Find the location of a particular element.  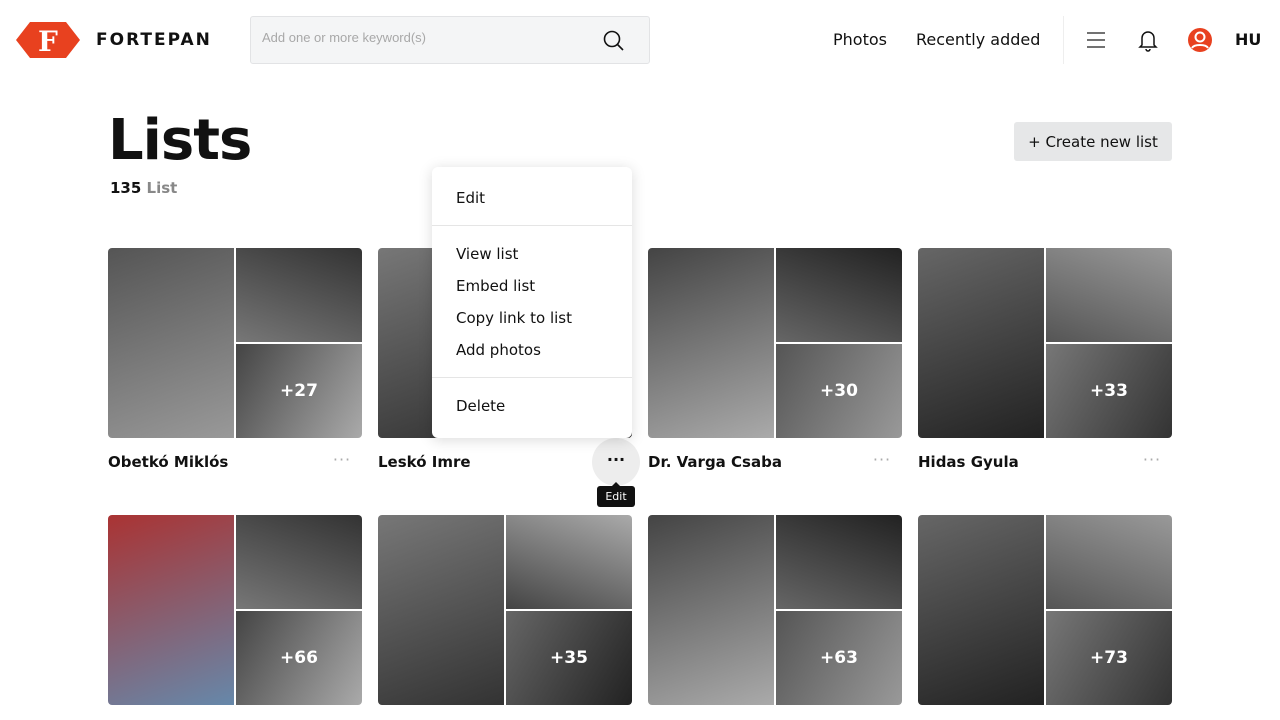

language-switch: HU is located at coordinates (1248, 39).